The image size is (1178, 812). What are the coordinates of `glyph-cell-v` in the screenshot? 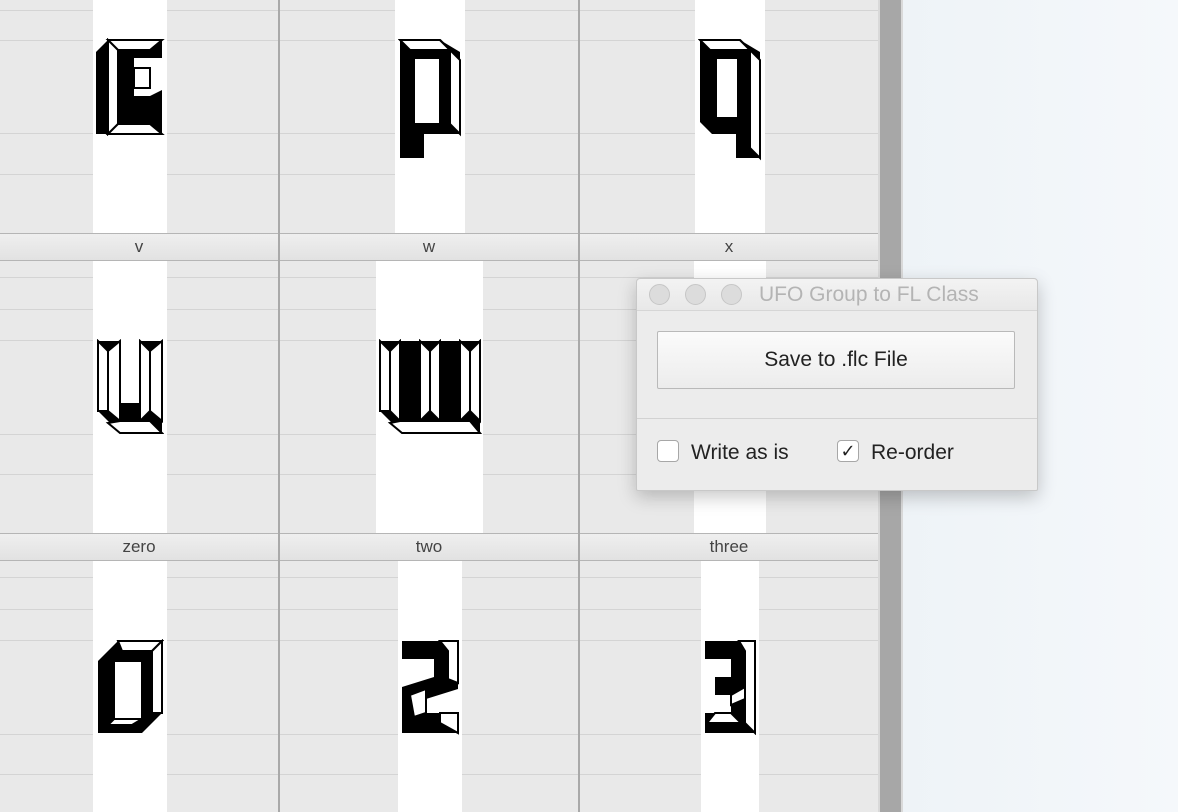 It's located at (139, 397).